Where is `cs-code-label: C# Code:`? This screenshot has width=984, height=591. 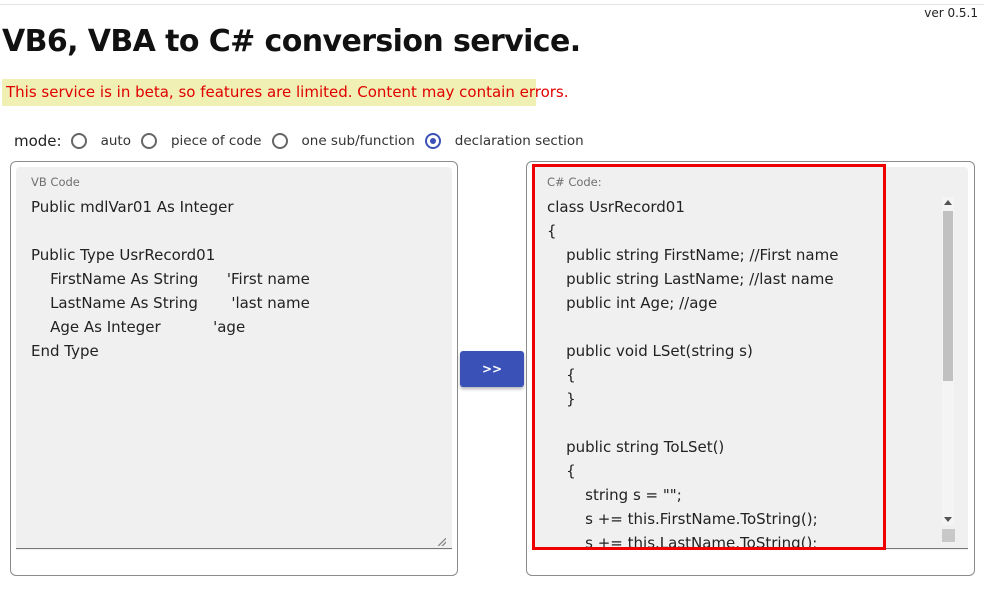 cs-code-label: C# Code: is located at coordinates (574, 182).